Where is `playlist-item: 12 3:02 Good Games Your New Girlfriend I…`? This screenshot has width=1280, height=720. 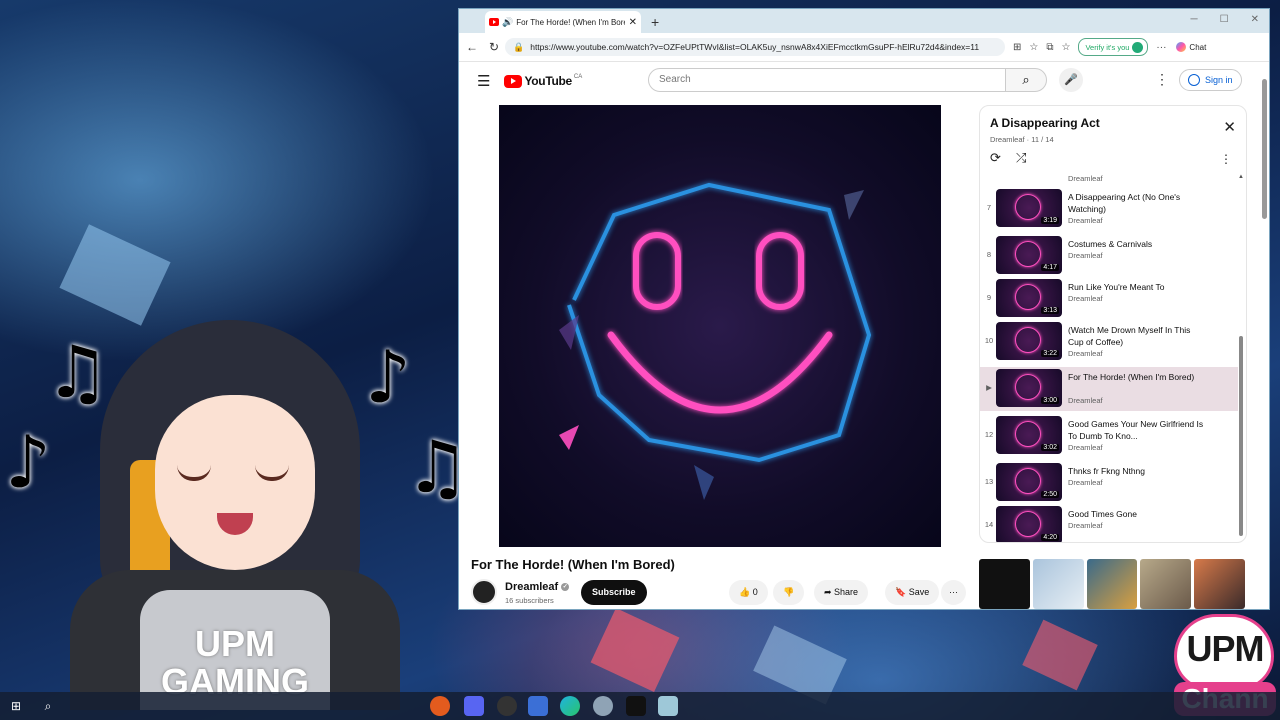 playlist-item: 12 3:02 Good Games Your New Girlfriend I… is located at coordinates (1109, 436).